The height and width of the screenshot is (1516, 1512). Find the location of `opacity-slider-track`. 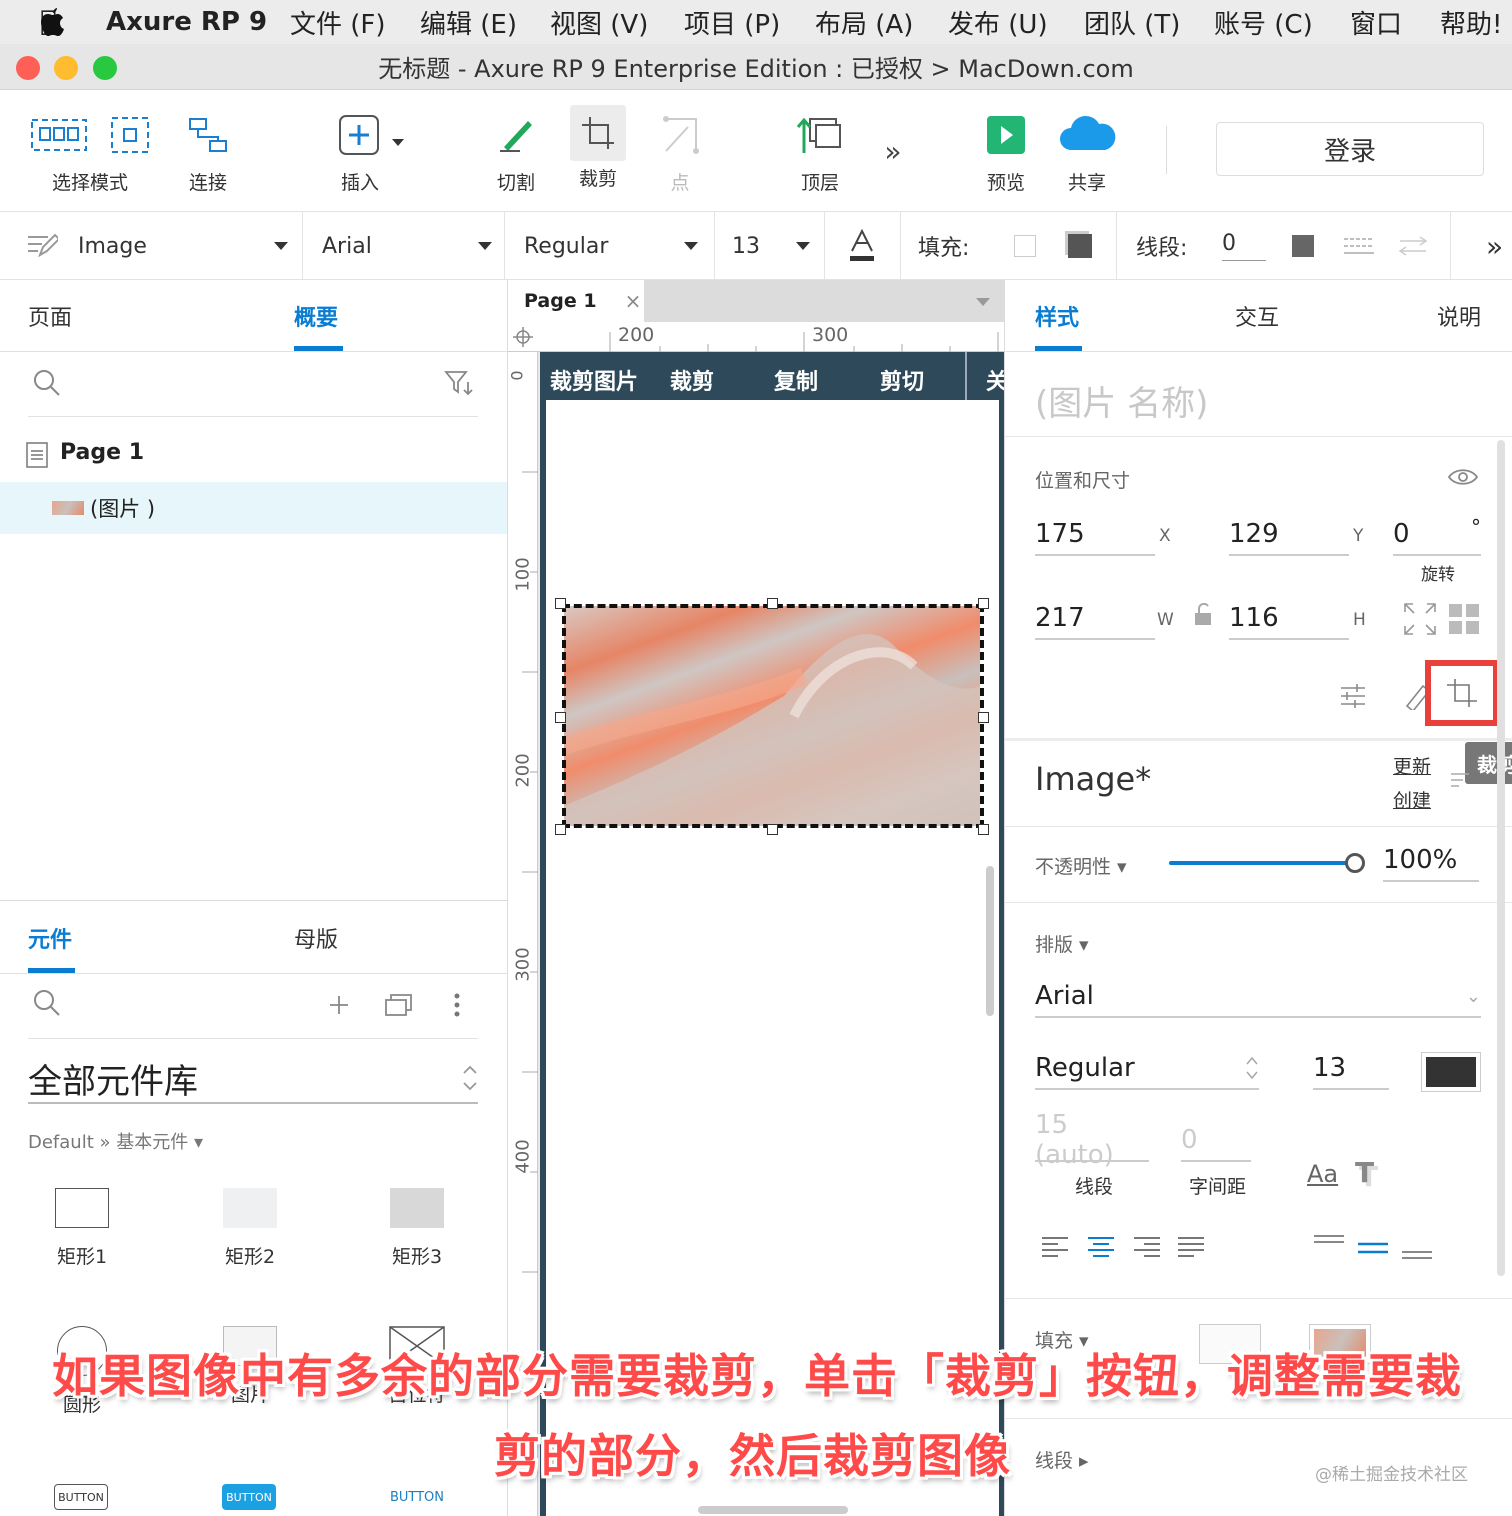

opacity-slider-track is located at coordinates (1262, 863).